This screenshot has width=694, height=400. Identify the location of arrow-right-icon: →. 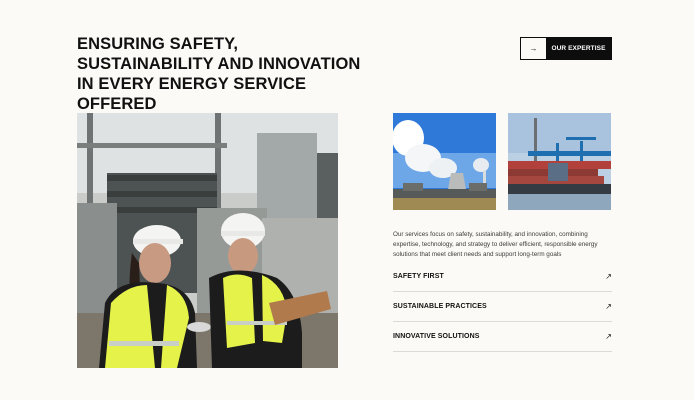
(533, 48).